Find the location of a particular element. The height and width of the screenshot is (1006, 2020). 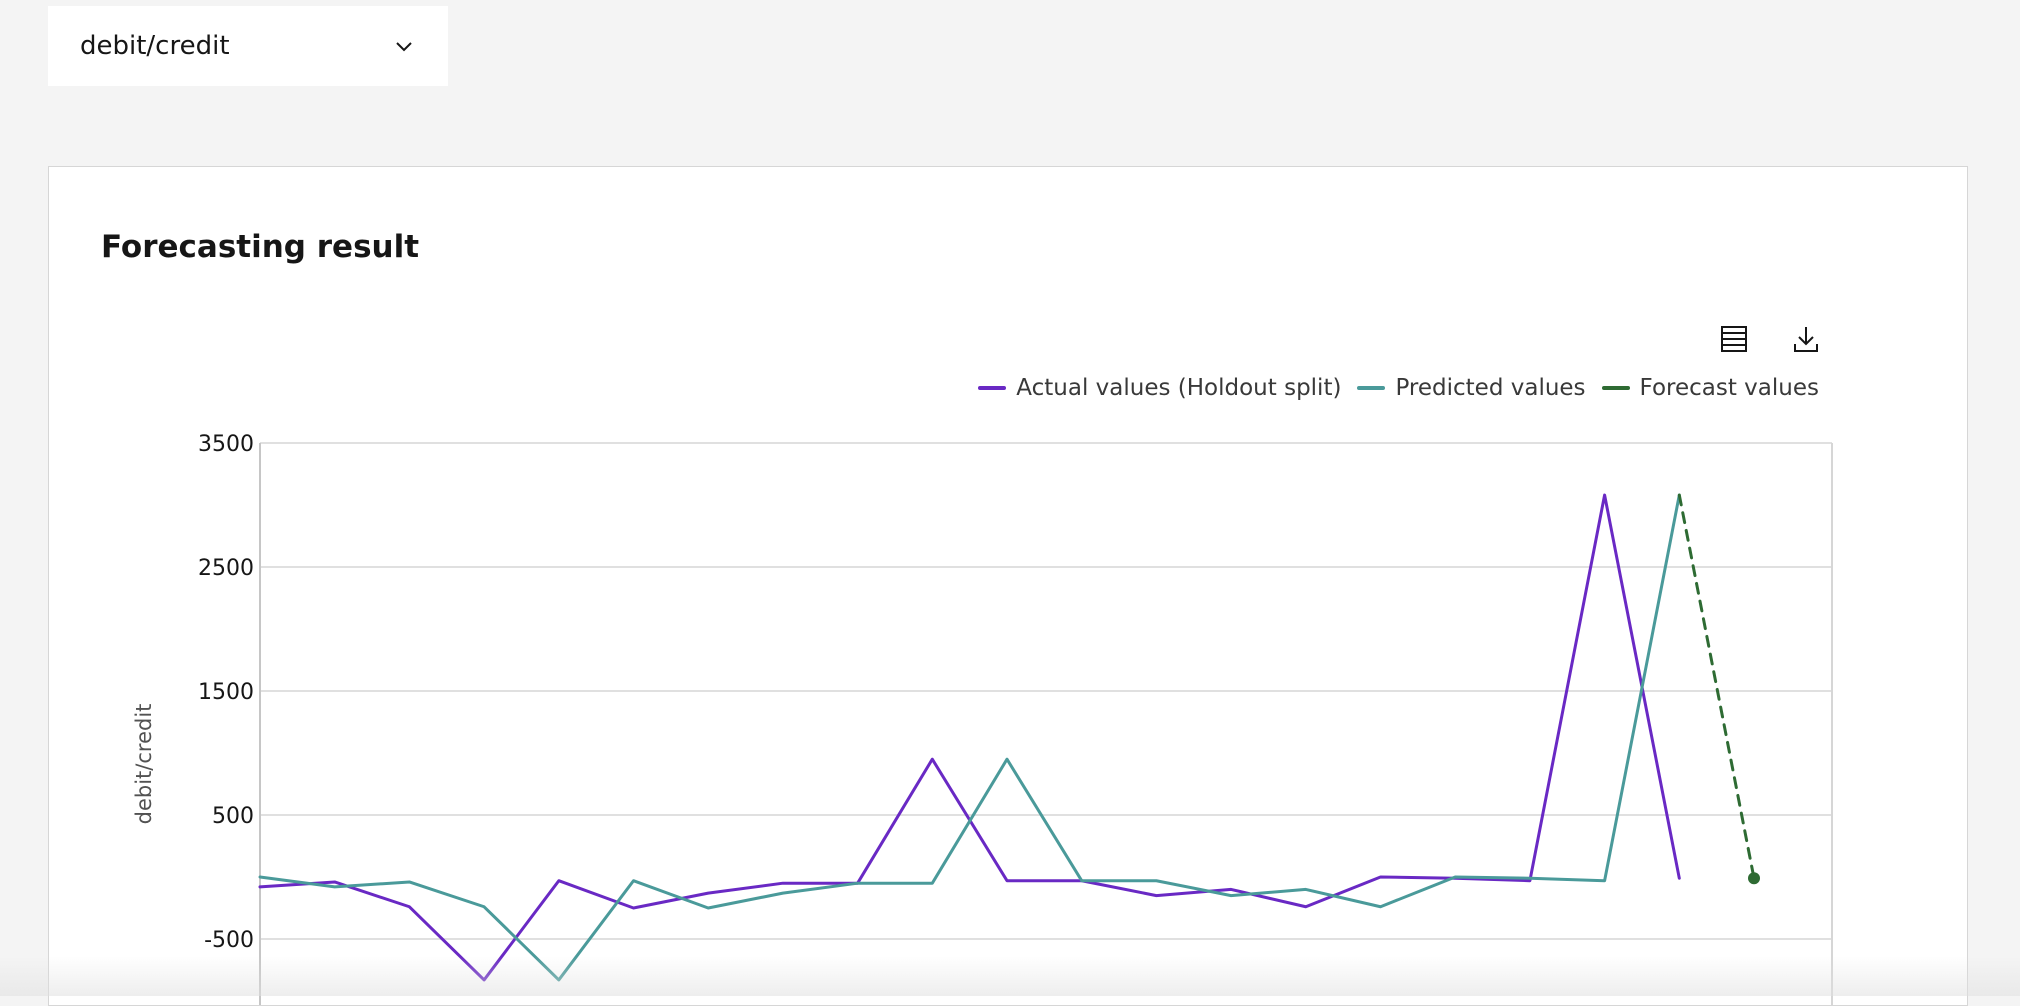

chevron-down-icon is located at coordinates (404, 47).